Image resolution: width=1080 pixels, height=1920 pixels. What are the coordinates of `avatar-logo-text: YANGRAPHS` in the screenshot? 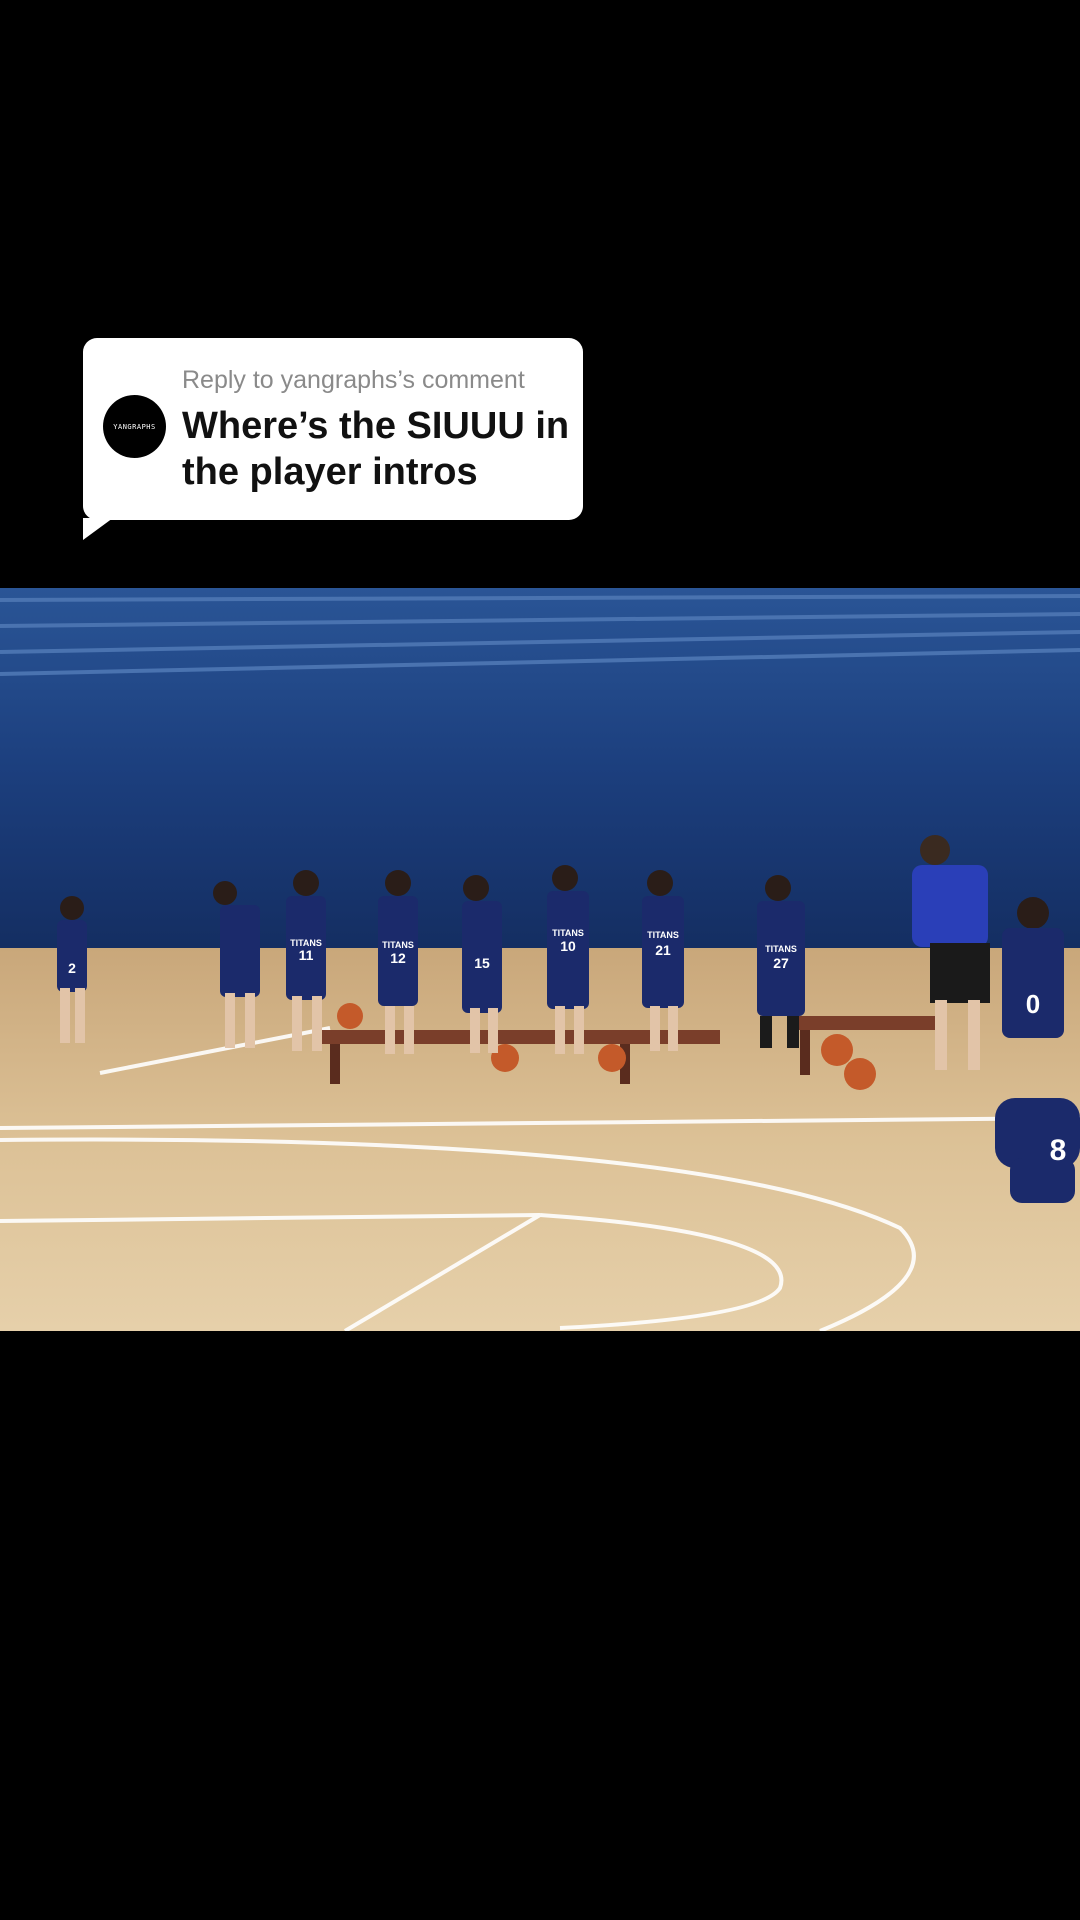 It's located at (134, 426).